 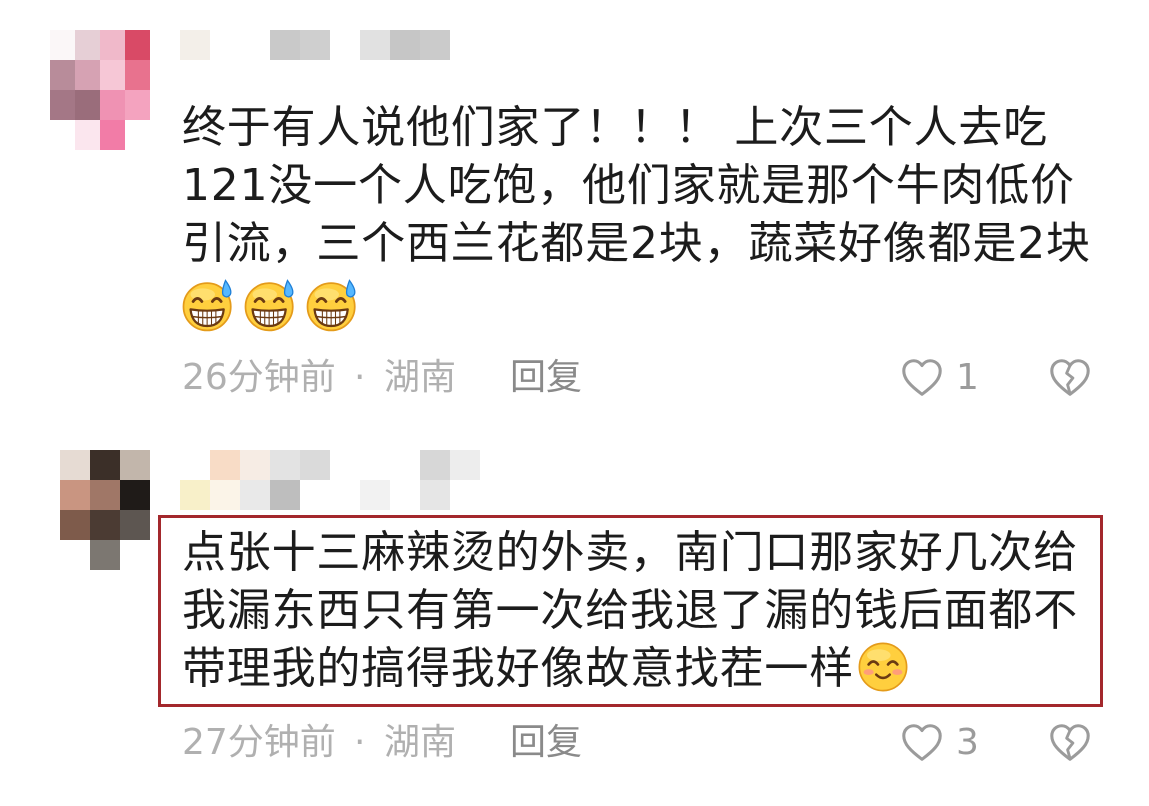 What do you see at coordinates (967, 742) in the screenshot?
I see `like-count: 3` at bounding box center [967, 742].